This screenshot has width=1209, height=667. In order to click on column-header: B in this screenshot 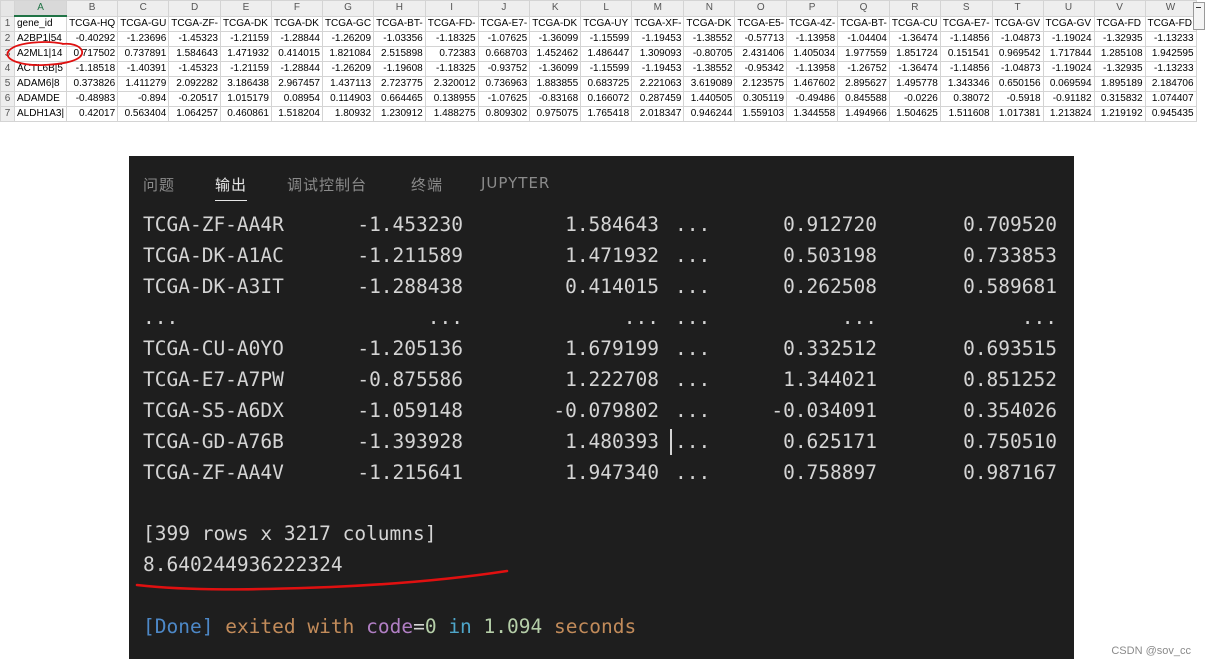, I will do `click(92, 8)`.